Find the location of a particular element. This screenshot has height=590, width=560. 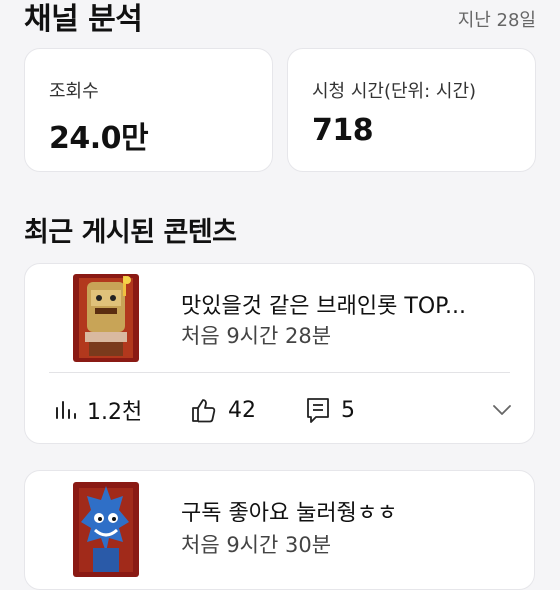

views-metric: 1.2천 is located at coordinates (97, 410).